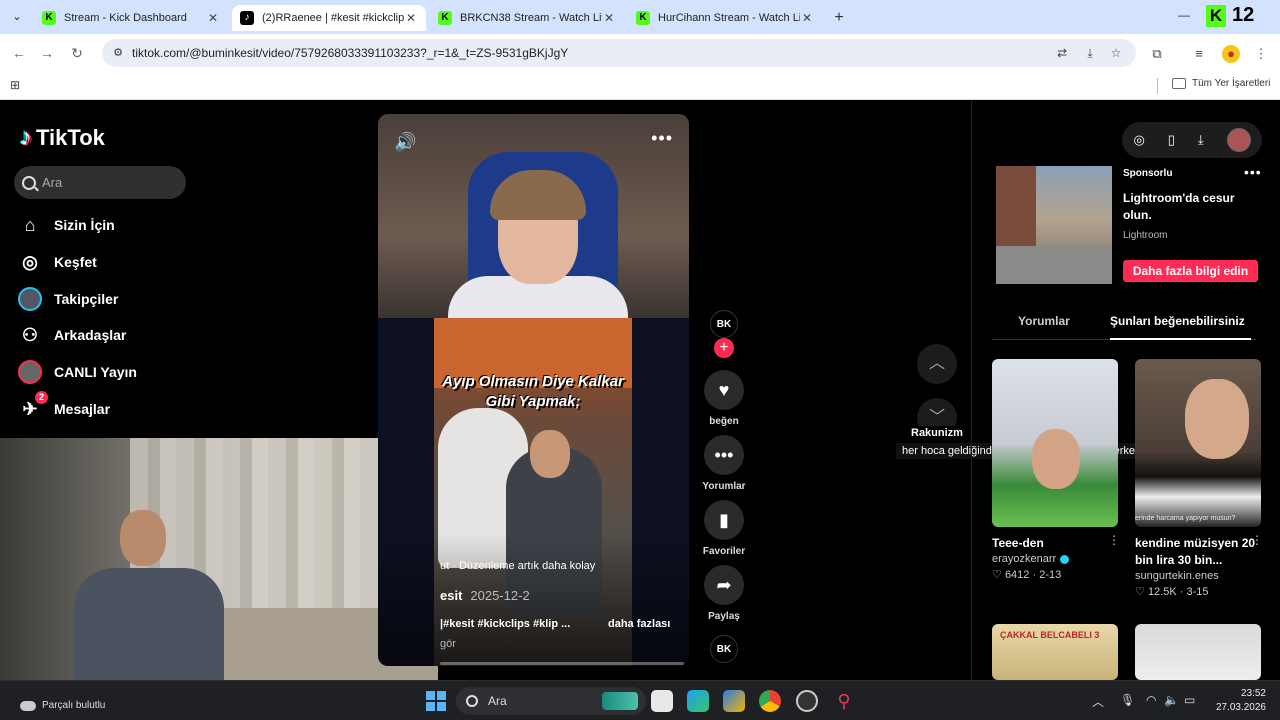  I want to click on minimize-window-icon: —, so click(1184, 15).